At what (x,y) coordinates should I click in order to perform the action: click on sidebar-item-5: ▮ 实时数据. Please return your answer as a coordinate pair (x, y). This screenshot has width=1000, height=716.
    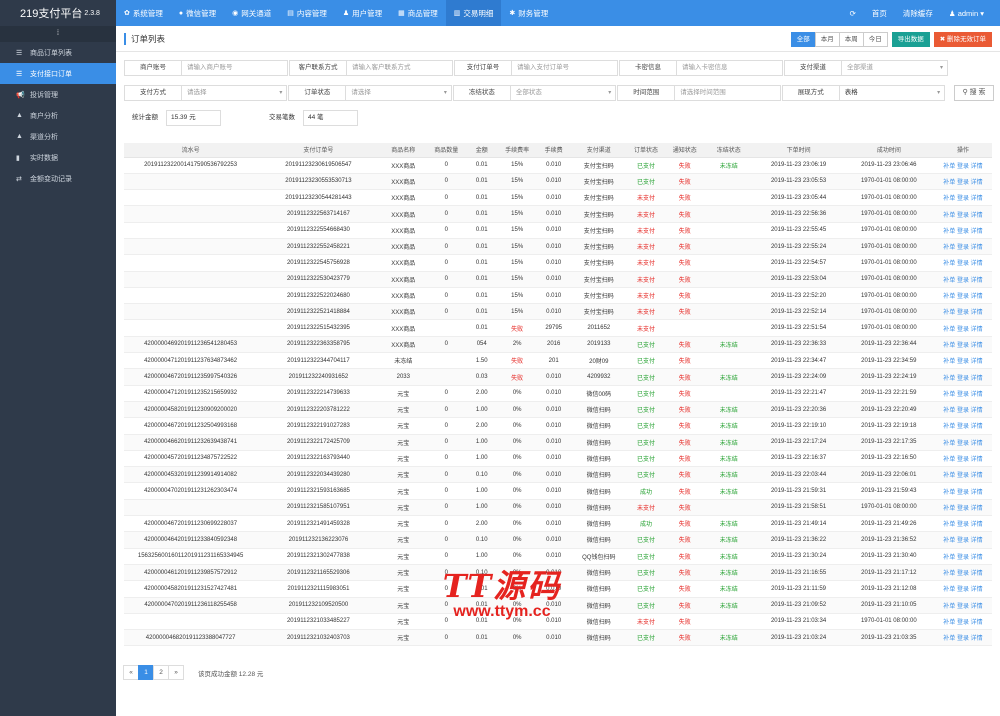
    Looking at the image, I should click on (58, 157).